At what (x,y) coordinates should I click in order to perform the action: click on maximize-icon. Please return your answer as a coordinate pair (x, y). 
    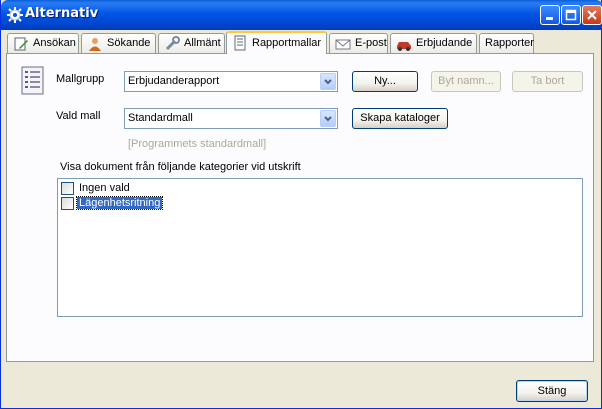
    Looking at the image, I should click on (571, 15).